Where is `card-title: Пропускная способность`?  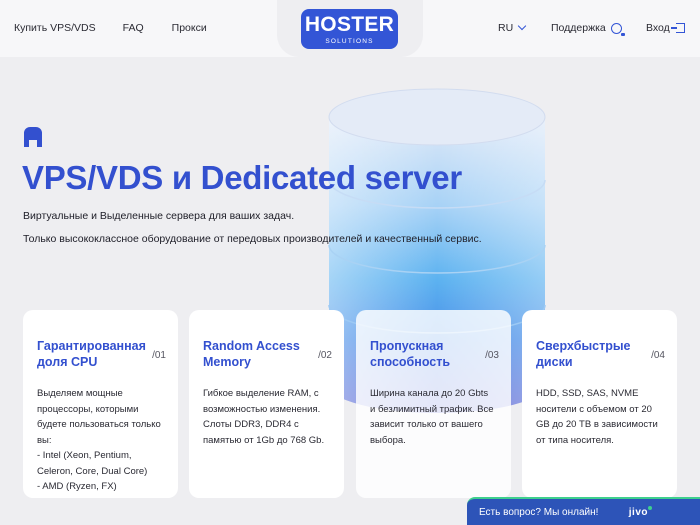
card-title: Пропускная способность is located at coordinates (410, 354).